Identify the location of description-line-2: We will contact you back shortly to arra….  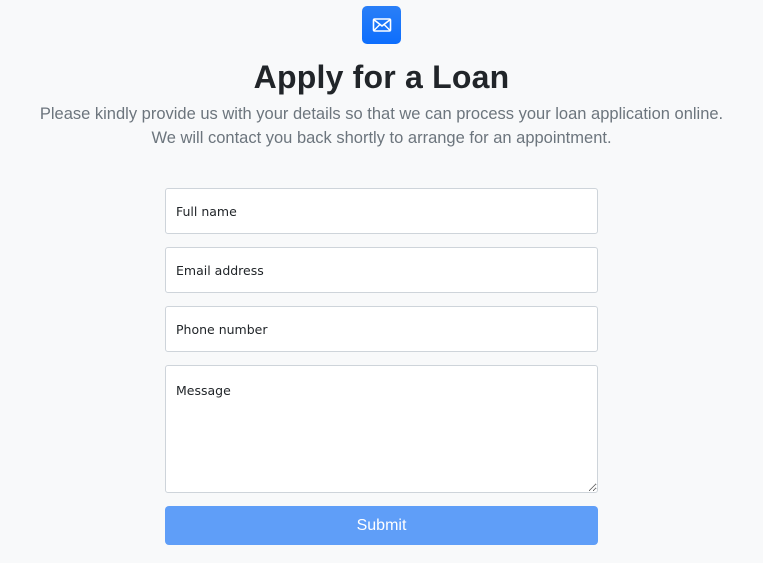
(381, 137).